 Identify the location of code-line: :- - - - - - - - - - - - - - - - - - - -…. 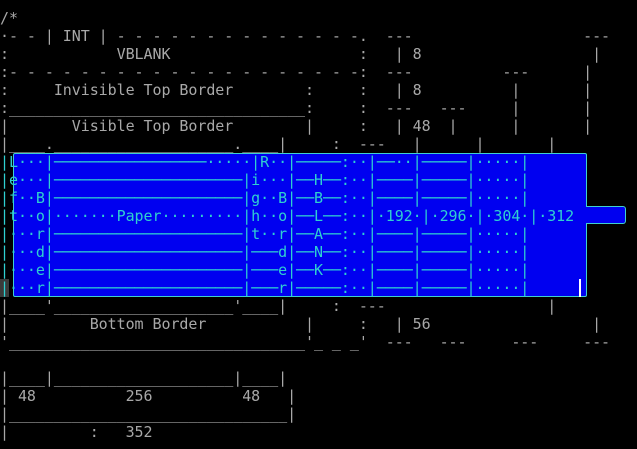
(296, 72).